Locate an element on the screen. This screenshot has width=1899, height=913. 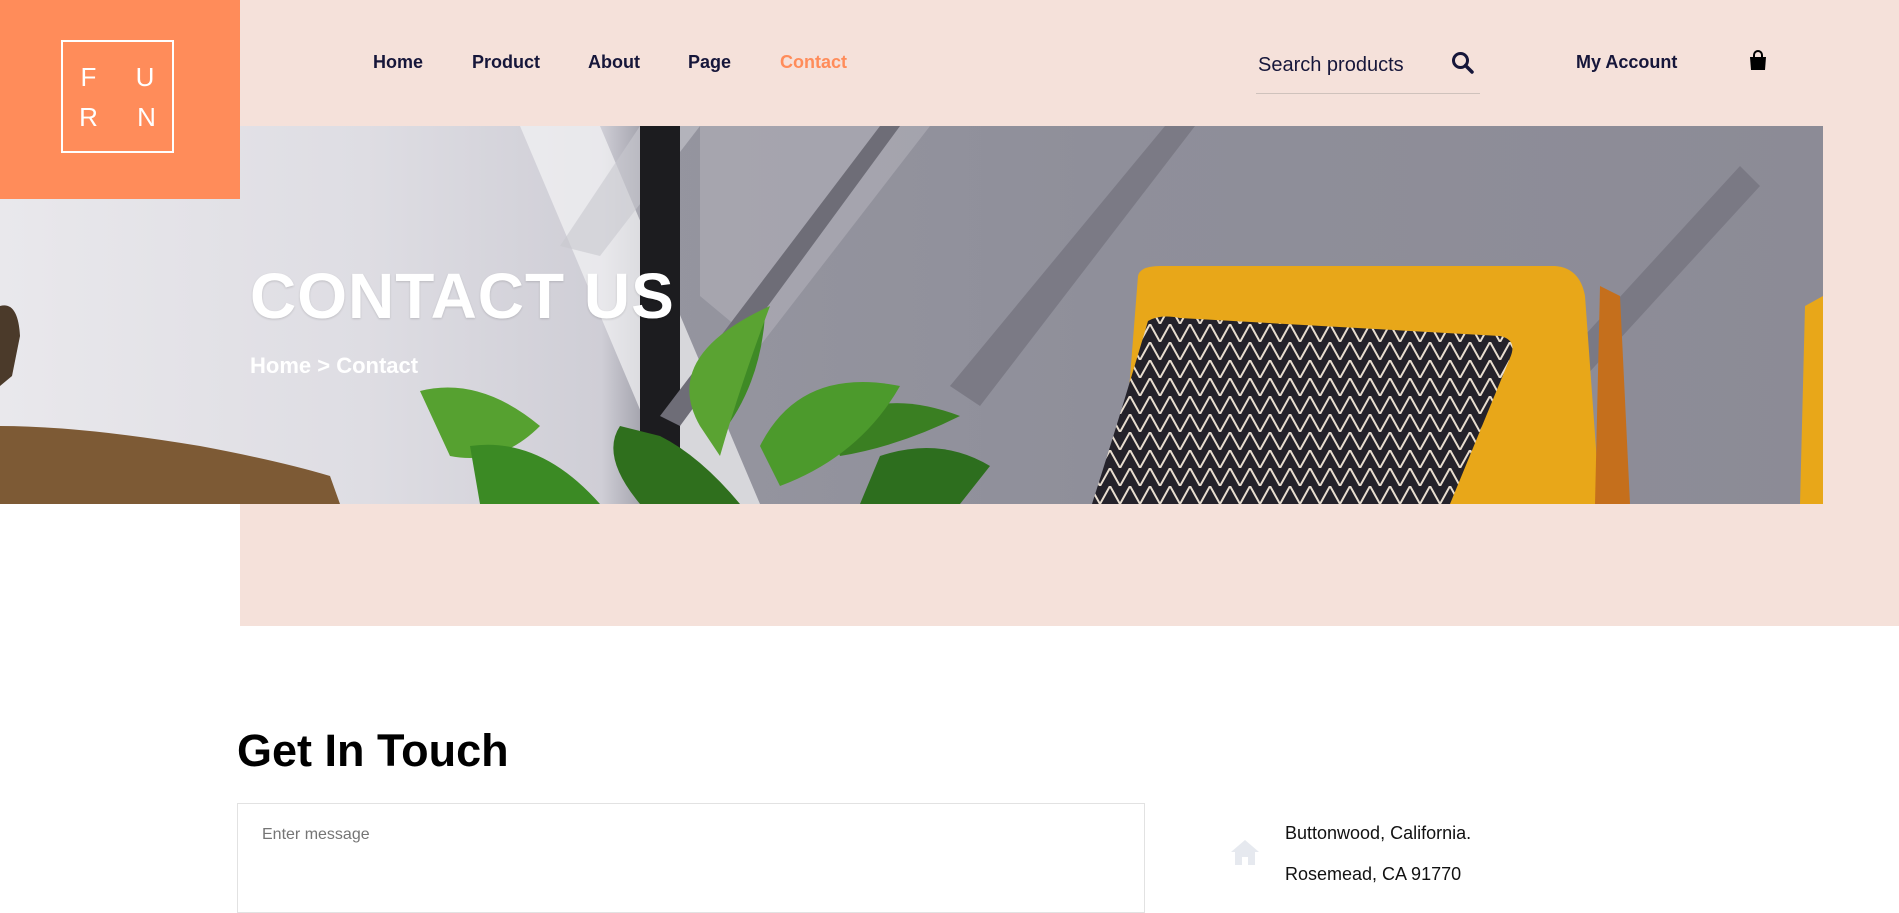
home-icon is located at coordinates (1245, 852).